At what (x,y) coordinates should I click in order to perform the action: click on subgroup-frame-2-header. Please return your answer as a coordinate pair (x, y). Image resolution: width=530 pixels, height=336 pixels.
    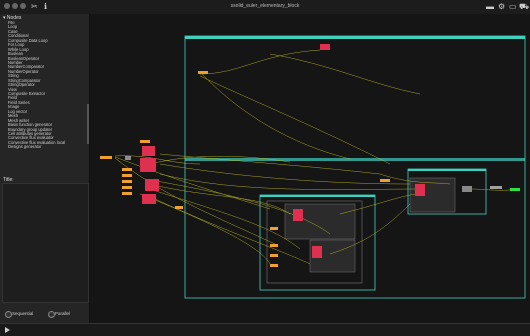
    Looking at the image, I should click on (447, 170).